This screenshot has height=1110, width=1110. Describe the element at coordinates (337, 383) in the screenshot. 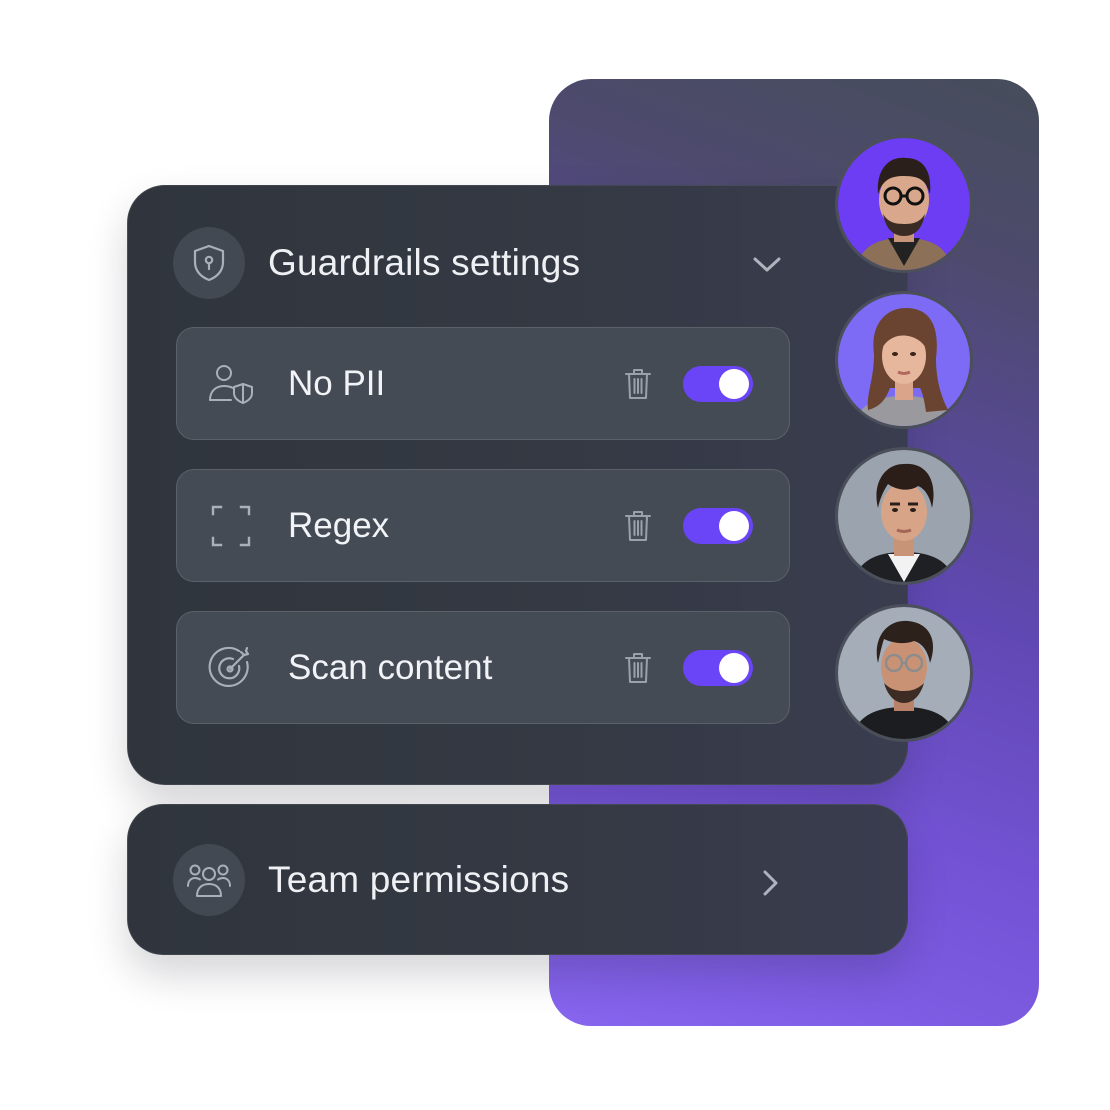

I see `guardrail-label: No PII` at that location.